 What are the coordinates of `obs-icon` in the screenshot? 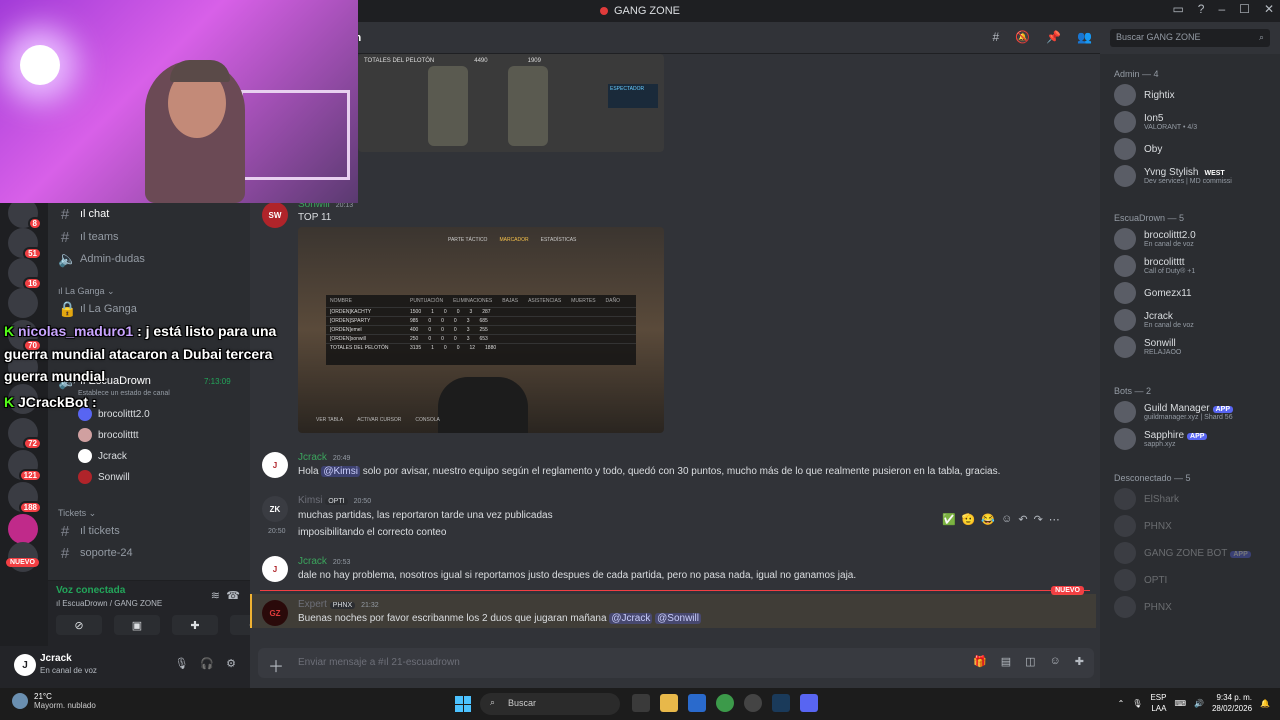 It's located at (753, 703).